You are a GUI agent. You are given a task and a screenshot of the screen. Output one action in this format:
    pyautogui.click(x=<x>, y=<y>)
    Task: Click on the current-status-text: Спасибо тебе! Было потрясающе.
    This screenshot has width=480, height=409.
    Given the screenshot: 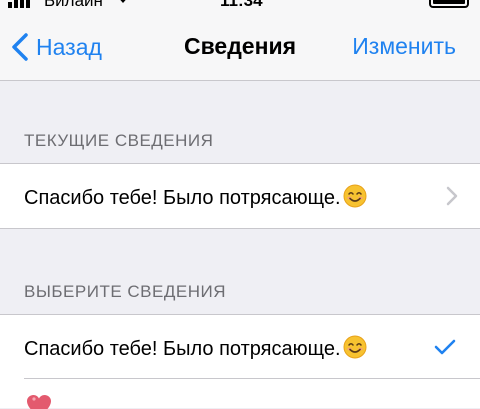 What is the action you would take?
    pyautogui.click(x=182, y=198)
    